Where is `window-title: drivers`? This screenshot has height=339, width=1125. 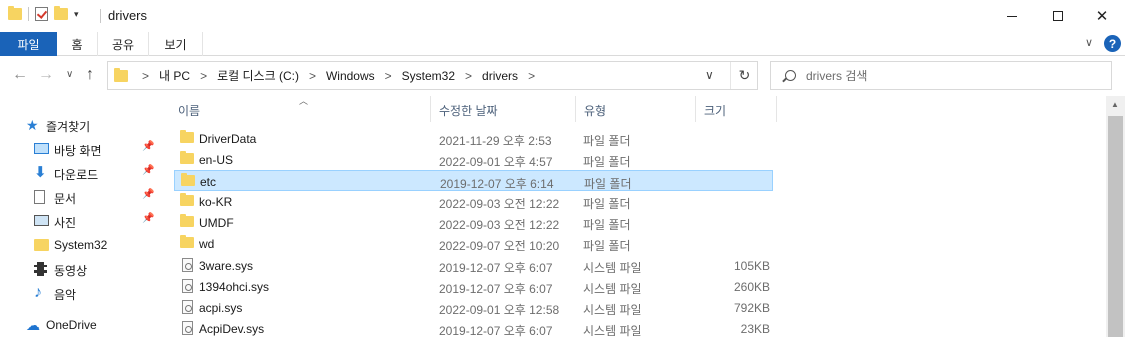 window-title: drivers is located at coordinates (128, 15).